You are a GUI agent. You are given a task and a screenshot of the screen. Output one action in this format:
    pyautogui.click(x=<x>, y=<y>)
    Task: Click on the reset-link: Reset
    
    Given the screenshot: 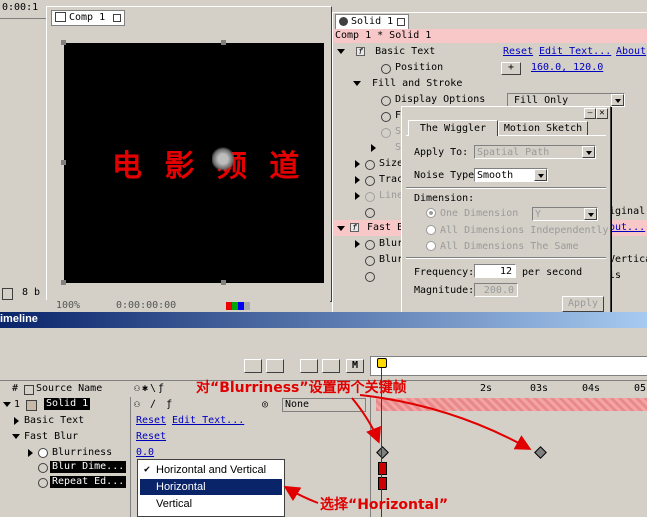 What is the action you would take?
    pyautogui.click(x=518, y=52)
    